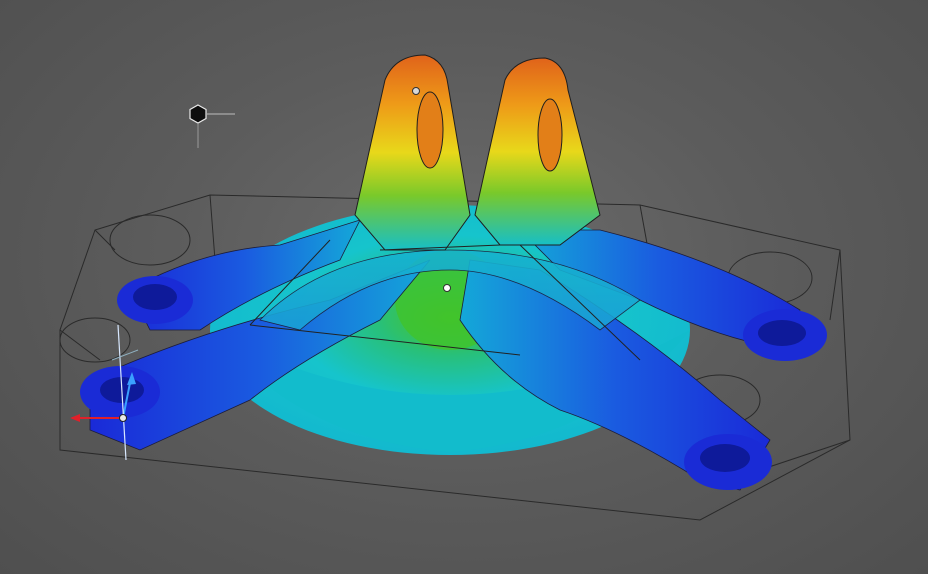 Image resolution: width=928 pixels, height=574 pixels. Describe the element at coordinates (785, 335) in the screenshot. I see `boss-back-right` at that location.